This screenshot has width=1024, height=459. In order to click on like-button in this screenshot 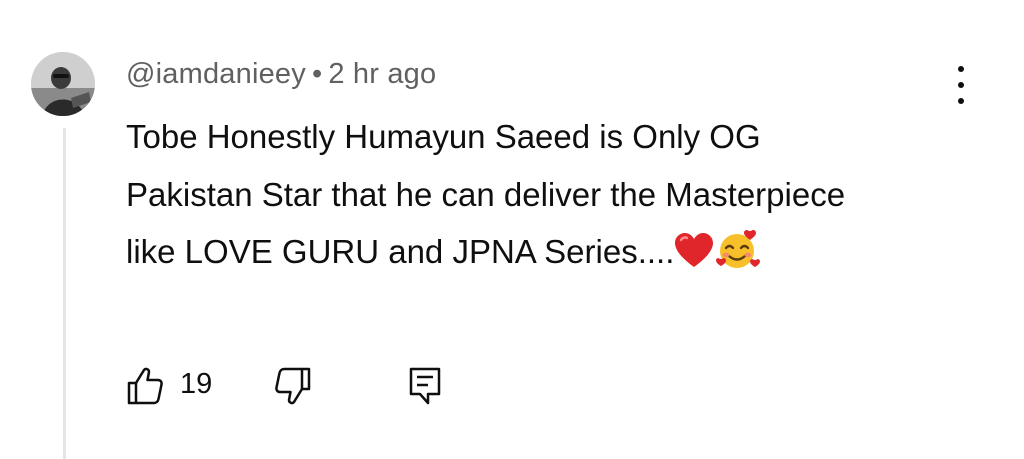, I will do `click(145, 388)`.